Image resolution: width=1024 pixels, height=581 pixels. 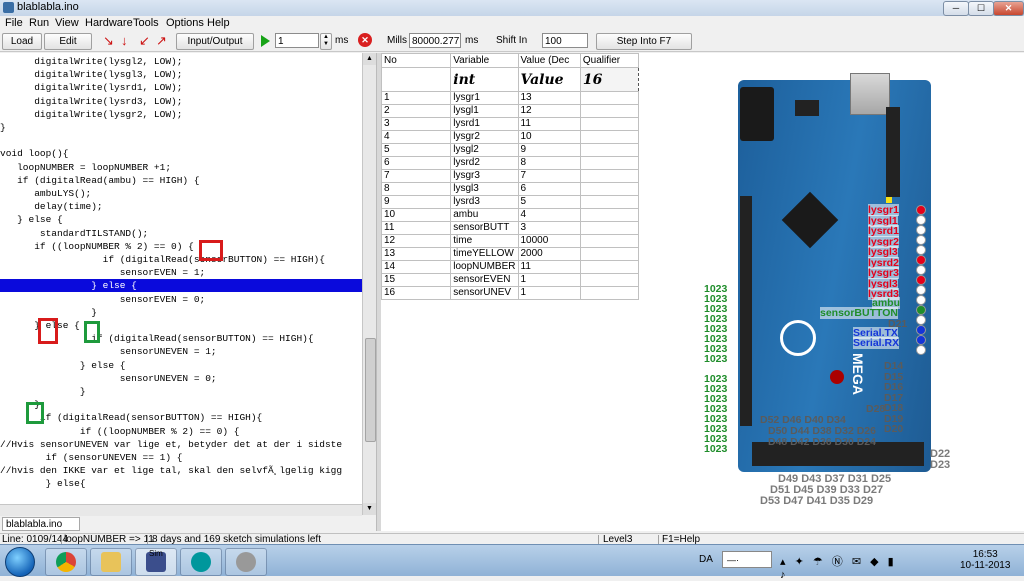 I want to click on mills-input: 80000.277, so click(x=435, y=40).